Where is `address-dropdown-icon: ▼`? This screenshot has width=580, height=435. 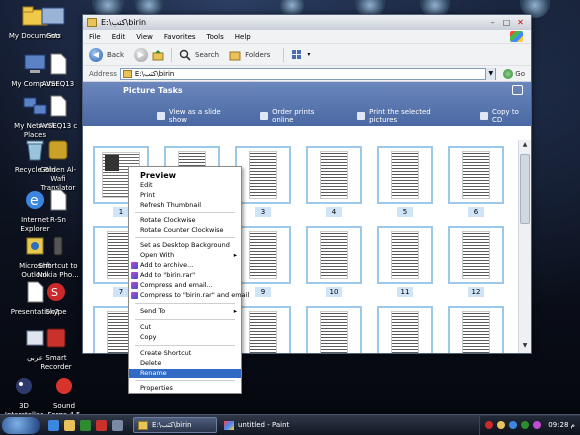
address-dropdown-icon: ▼ is located at coordinates (490, 73).